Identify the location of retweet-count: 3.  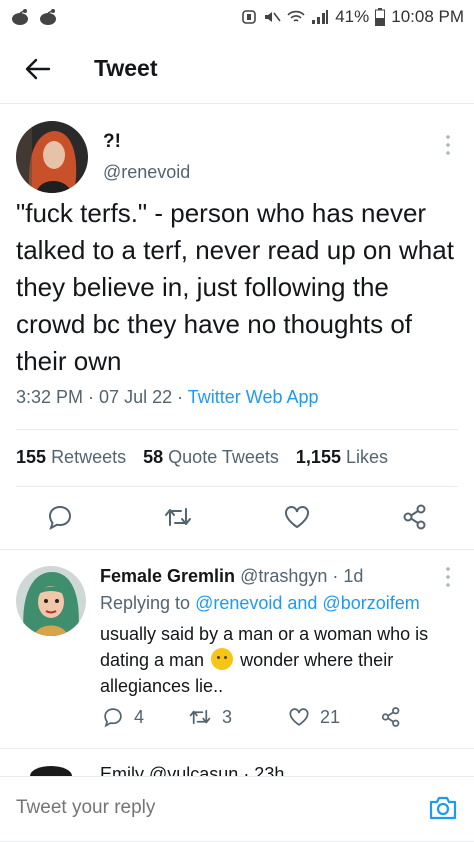
(227, 716).